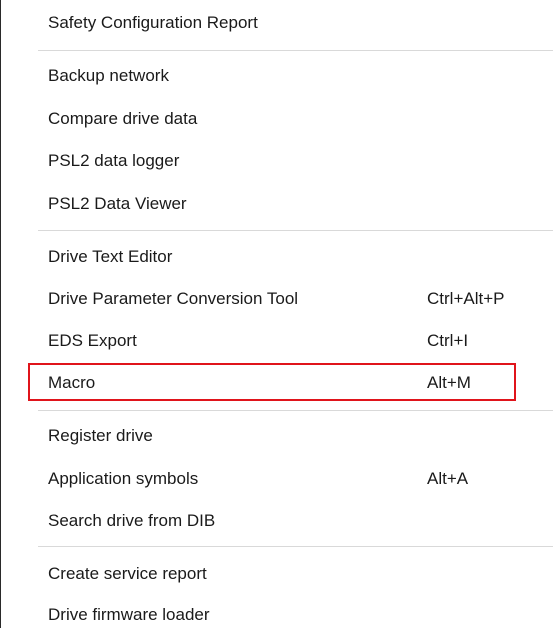  I want to click on menu-item-label: Drive Text Editor, so click(110, 256).